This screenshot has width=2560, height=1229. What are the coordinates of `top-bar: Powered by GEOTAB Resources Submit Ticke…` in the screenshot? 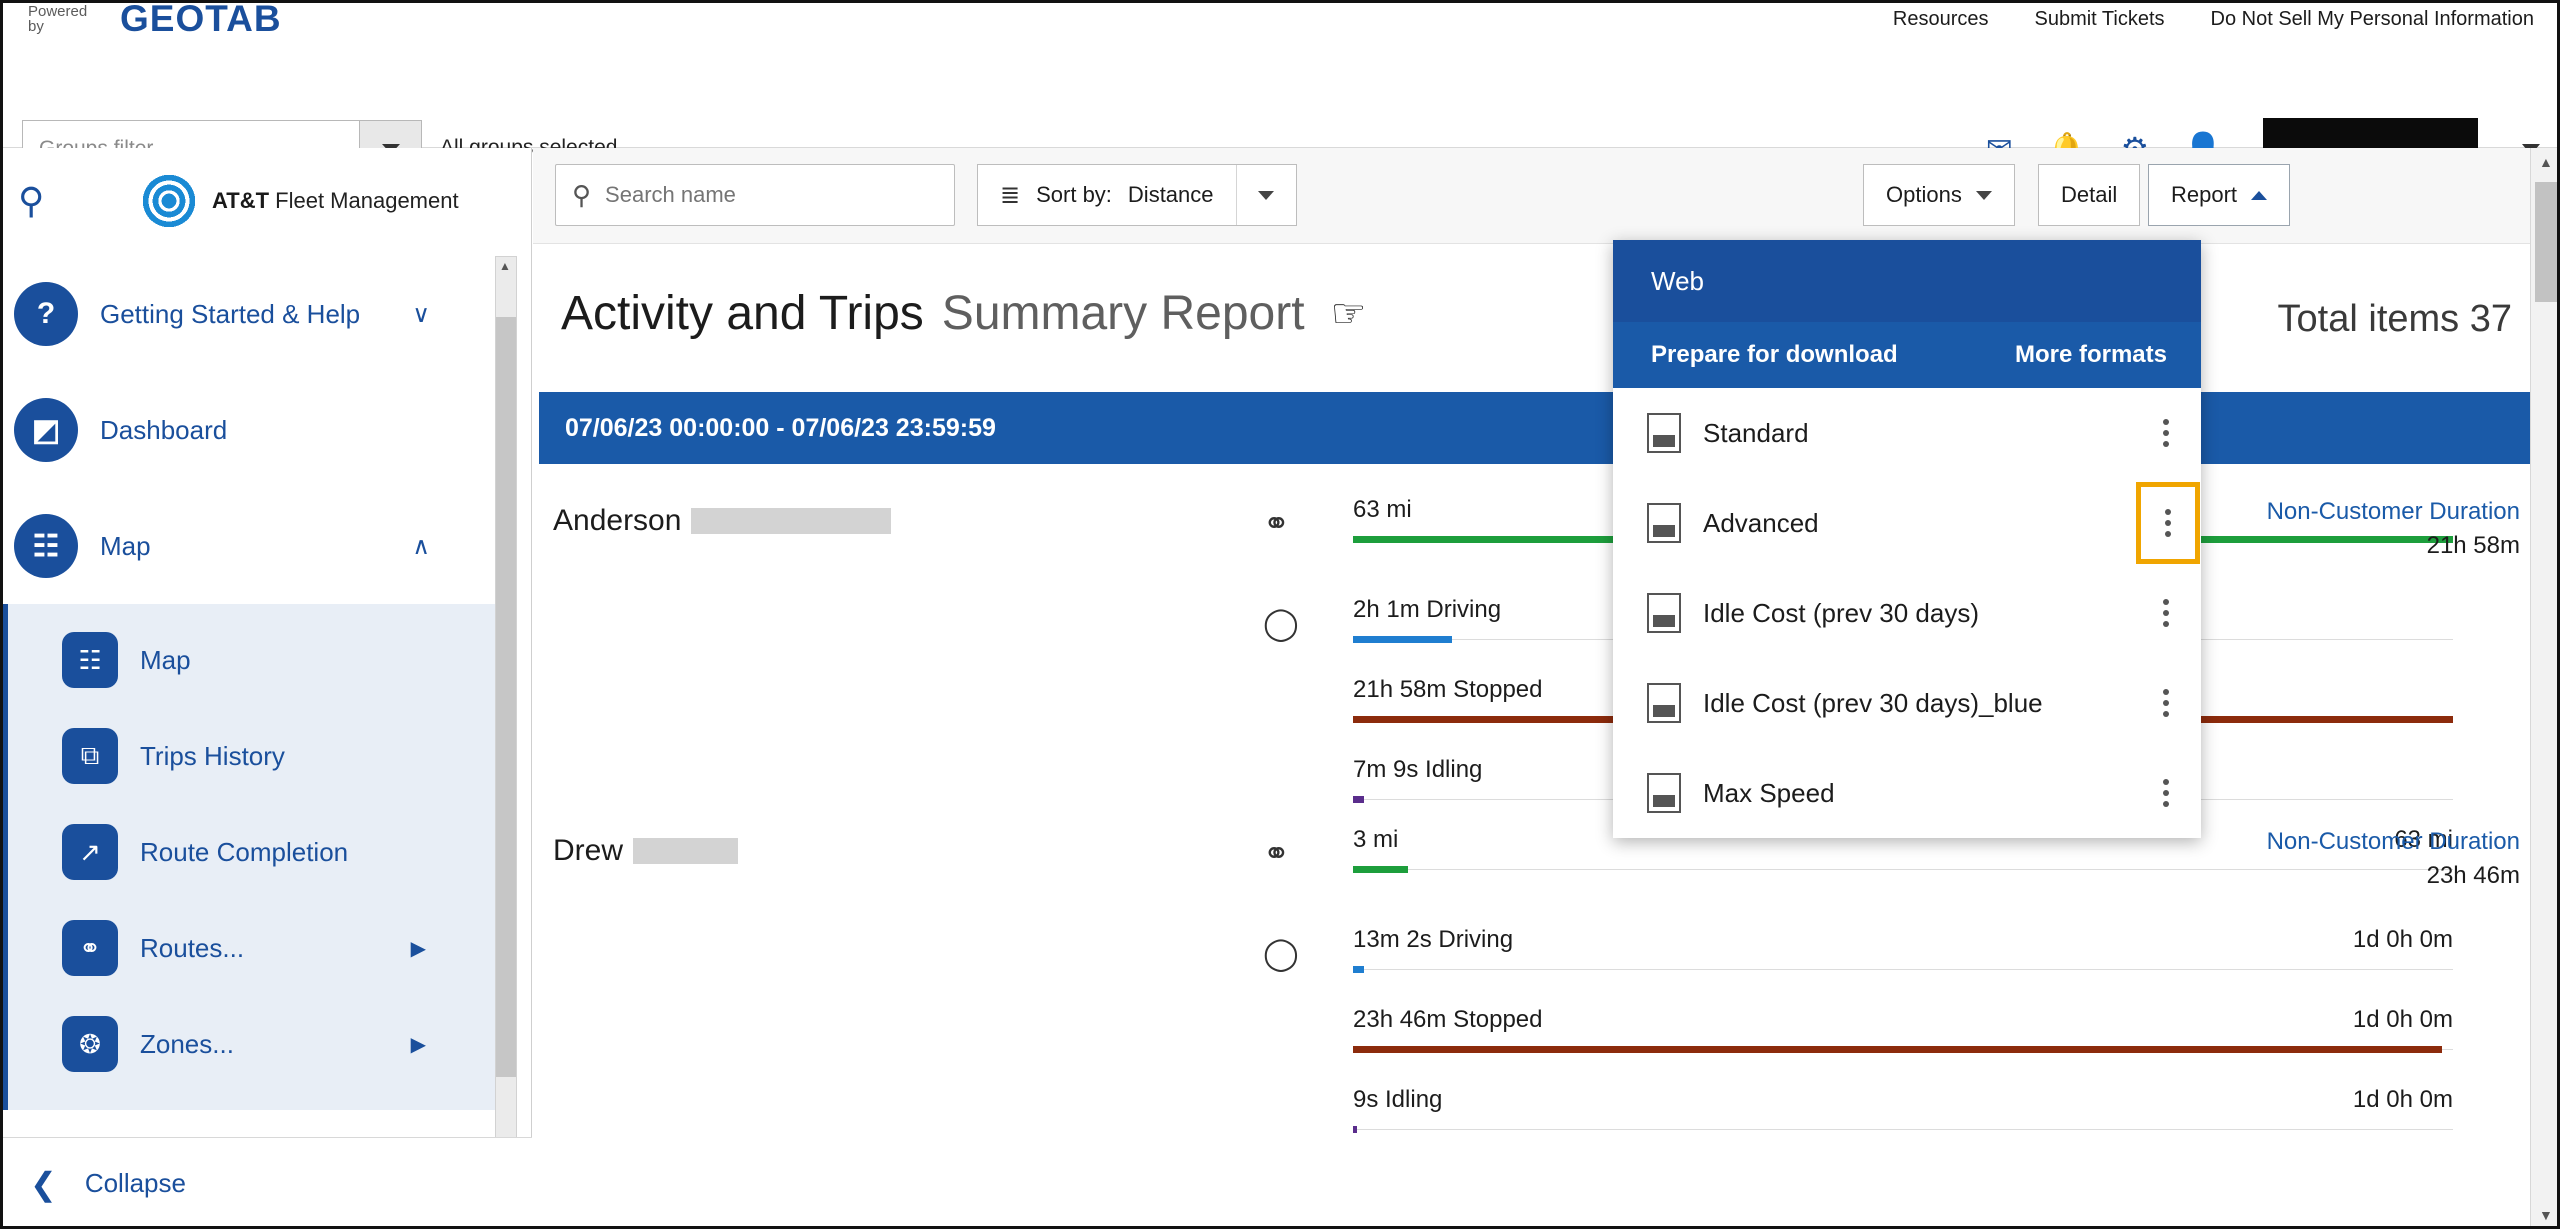 It's located at (1280, 90).